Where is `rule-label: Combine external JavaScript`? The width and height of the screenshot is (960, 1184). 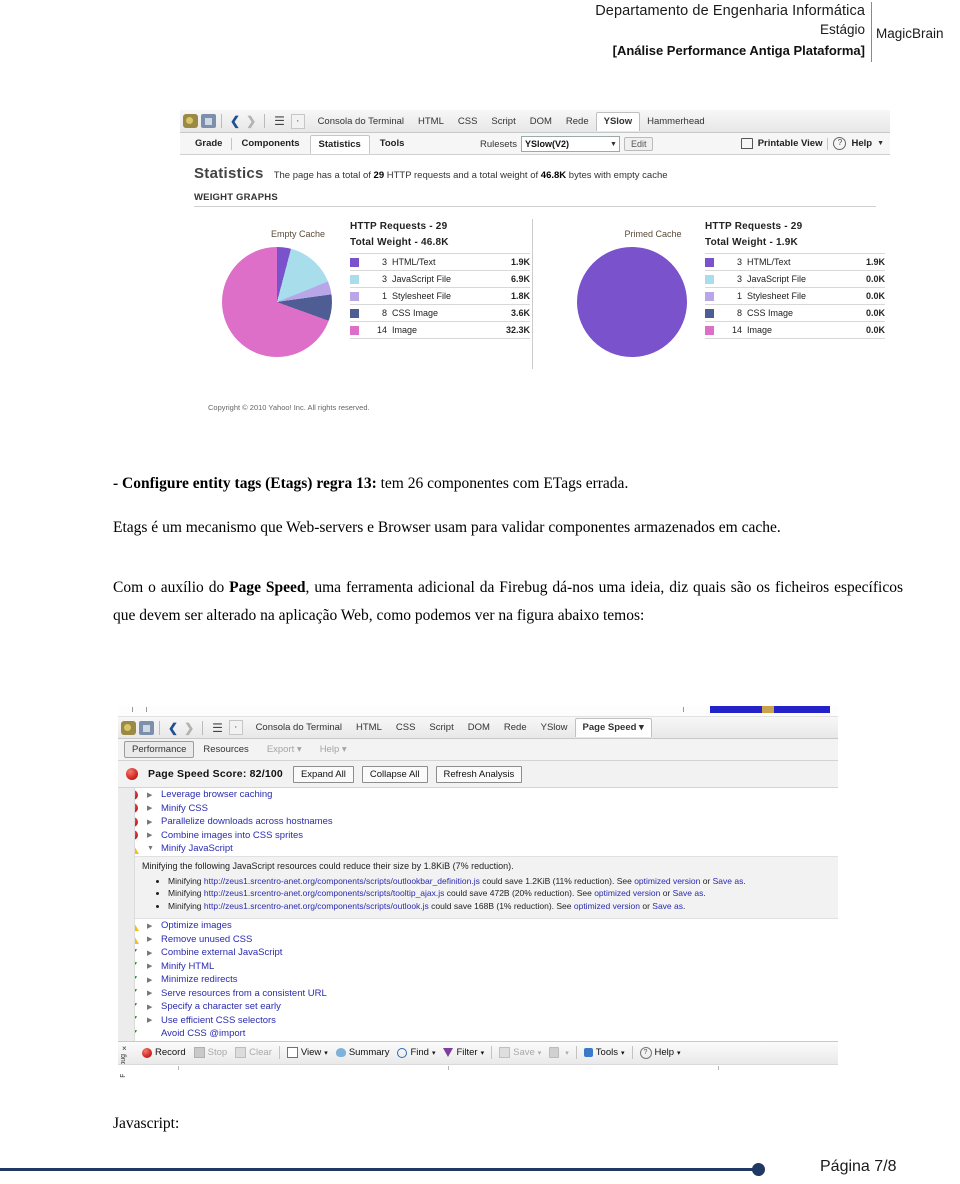
rule-label: Combine external JavaScript is located at coordinates (221, 952).